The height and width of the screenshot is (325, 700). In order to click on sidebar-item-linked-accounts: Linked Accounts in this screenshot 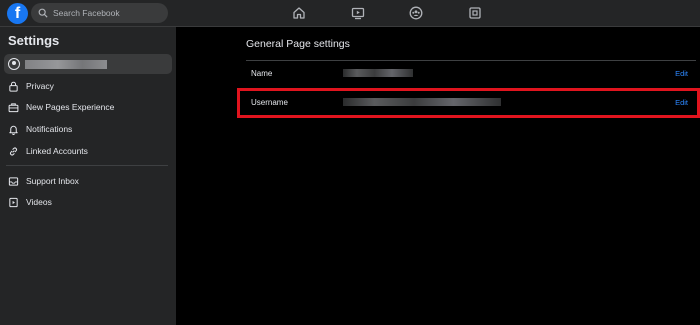, I will do `click(48, 151)`.